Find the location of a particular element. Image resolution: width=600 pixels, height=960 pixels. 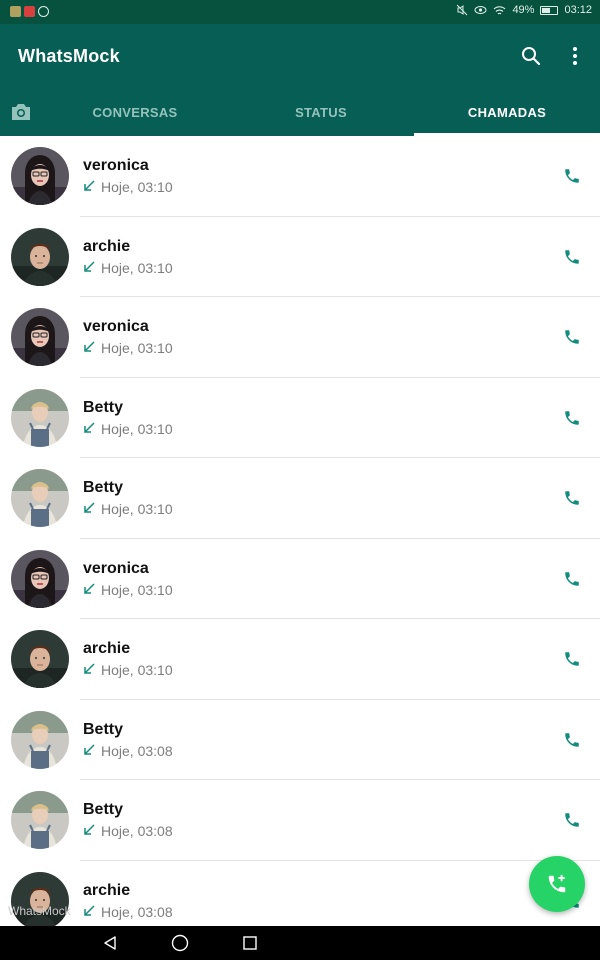

search-icon is located at coordinates (531, 56).